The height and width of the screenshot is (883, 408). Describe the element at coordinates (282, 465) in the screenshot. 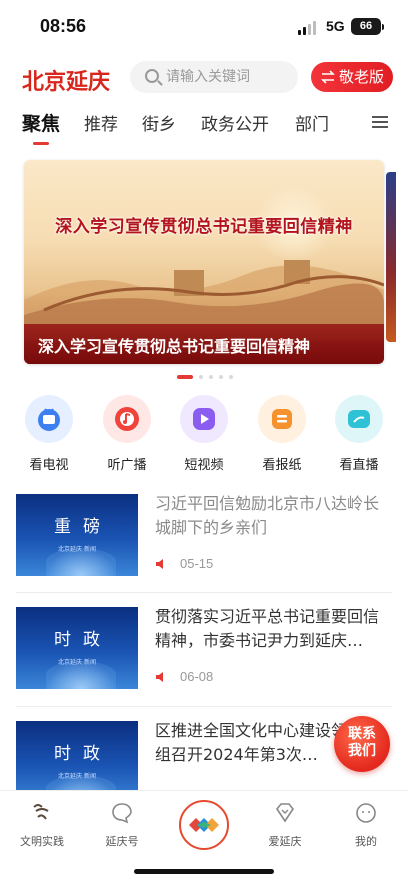

I see `quick-link-label: 看报纸` at that location.